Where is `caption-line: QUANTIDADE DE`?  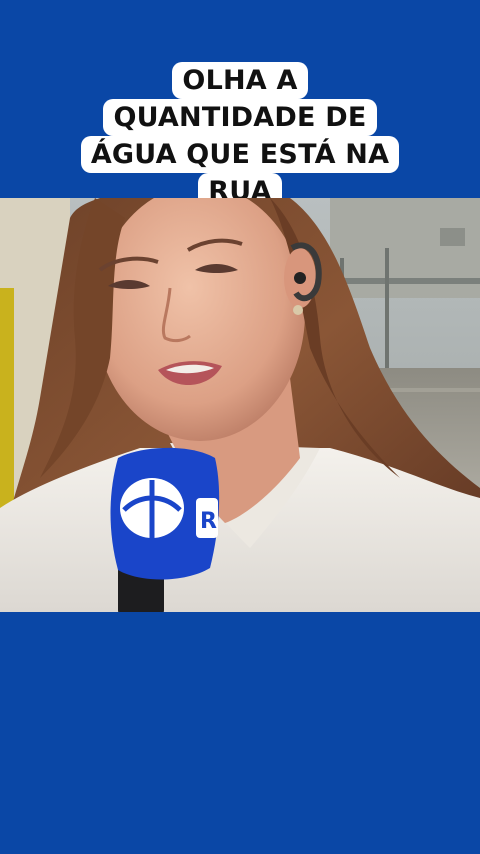
caption-line: QUANTIDADE DE is located at coordinates (240, 117).